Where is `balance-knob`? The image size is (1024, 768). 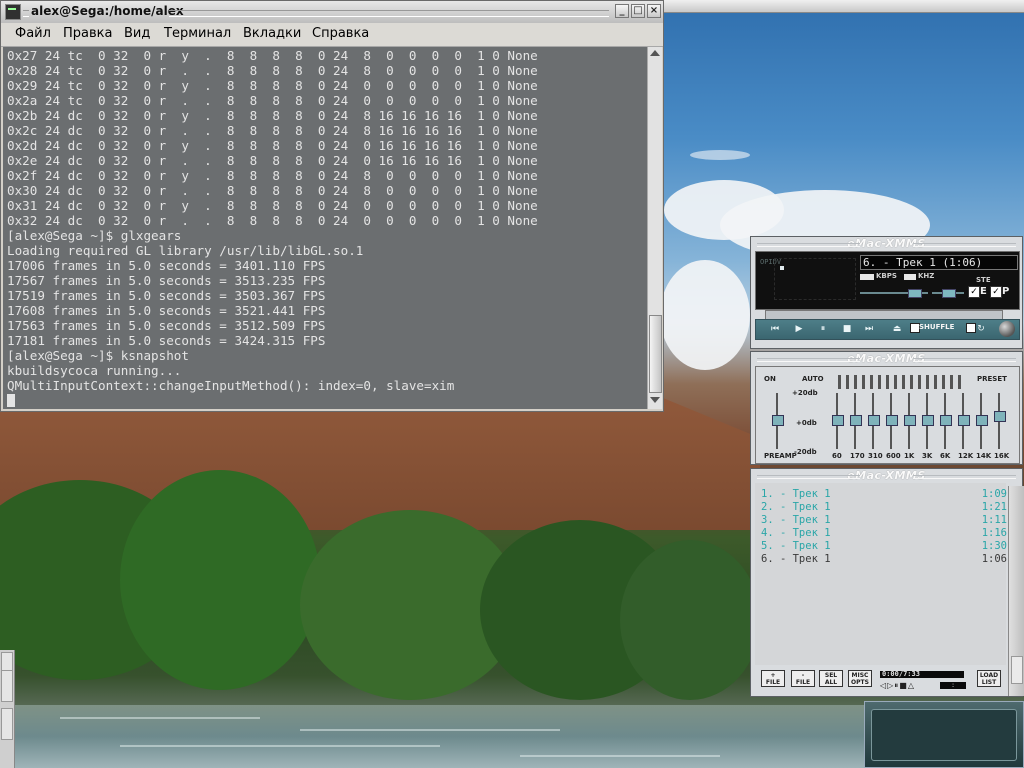
balance-knob is located at coordinates (949, 293).